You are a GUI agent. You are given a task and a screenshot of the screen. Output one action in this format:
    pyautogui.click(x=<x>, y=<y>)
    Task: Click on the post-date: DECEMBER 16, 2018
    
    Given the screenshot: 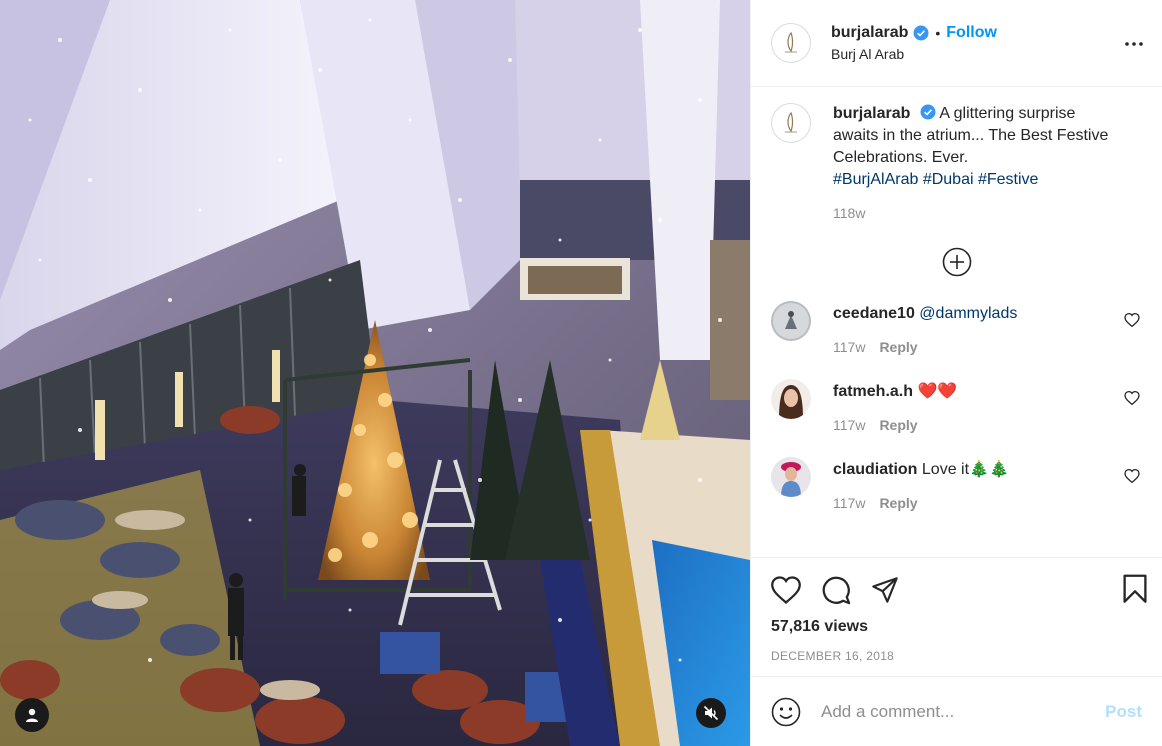 What is the action you would take?
    pyautogui.click(x=956, y=656)
    